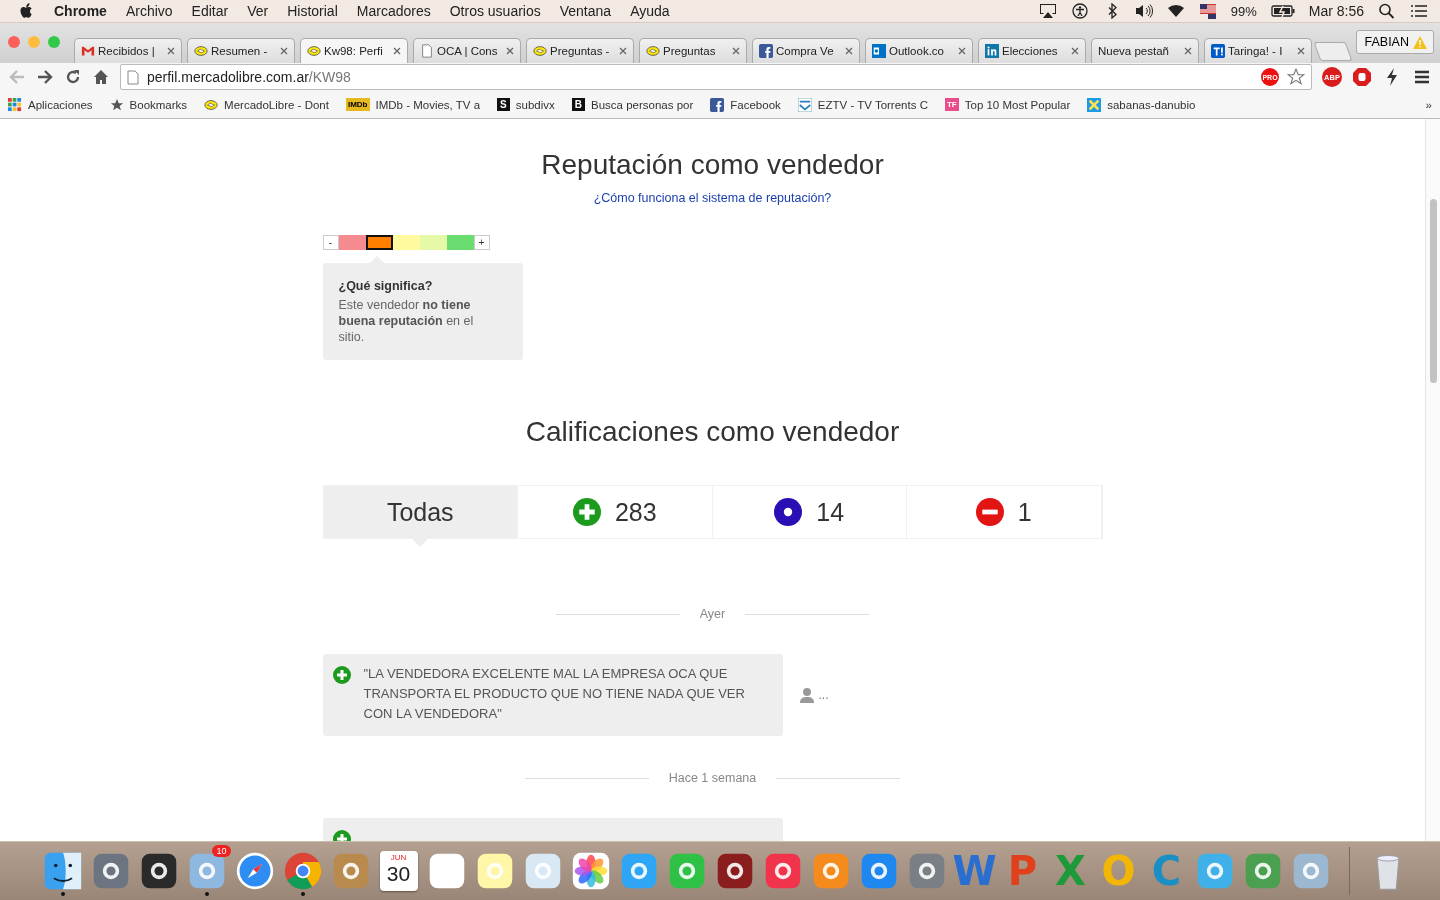  What do you see at coordinates (50, 104) in the screenshot?
I see `bookmark: Aplicaciones` at bounding box center [50, 104].